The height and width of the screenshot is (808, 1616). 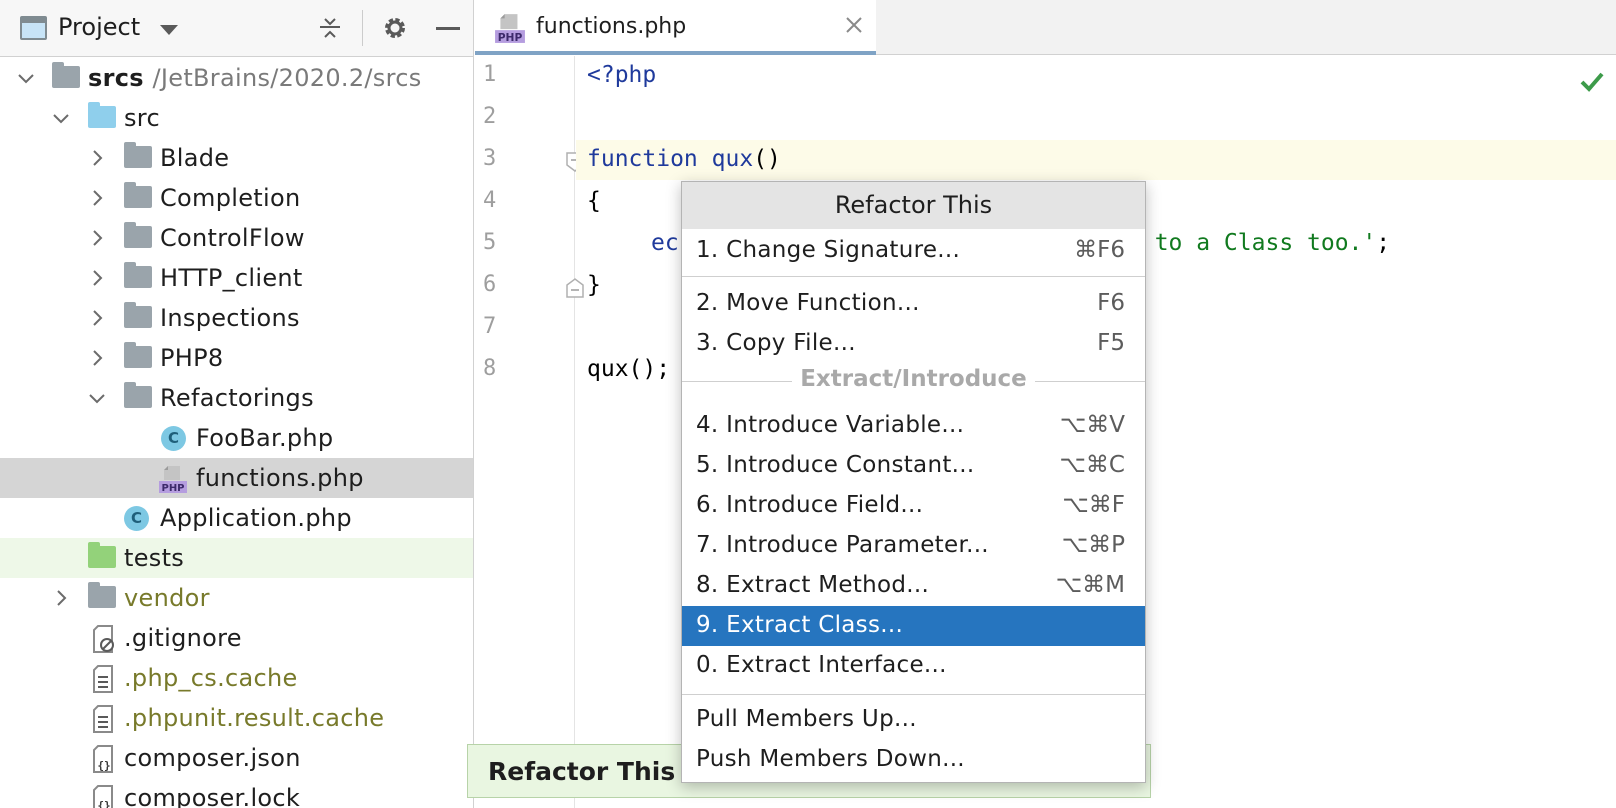 What do you see at coordinates (582, 771) in the screenshot?
I see `hint-text: Refactor This` at bounding box center [582, 771].